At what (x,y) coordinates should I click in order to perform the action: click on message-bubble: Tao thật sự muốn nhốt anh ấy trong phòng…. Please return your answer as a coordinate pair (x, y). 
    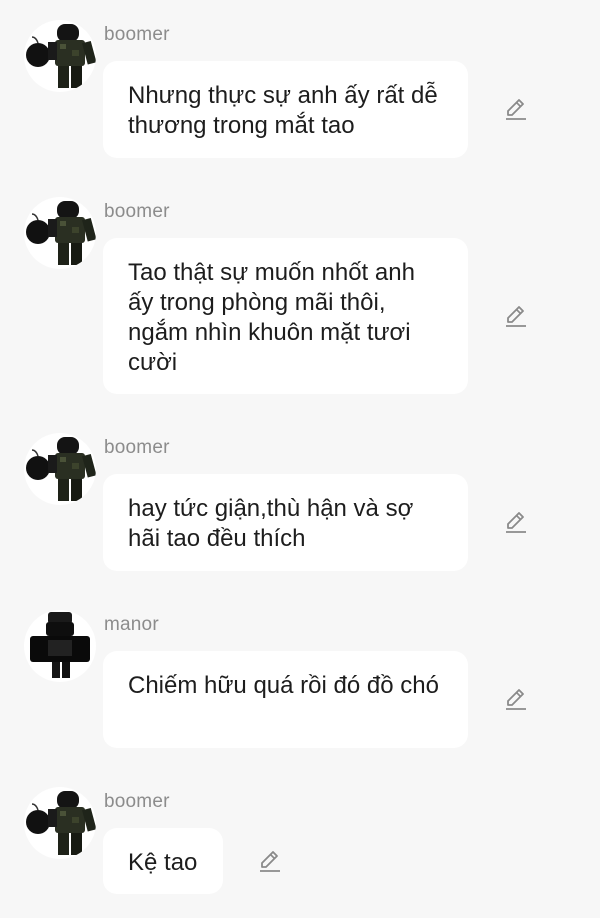
    Looking at the image, I should click on (285, 316).